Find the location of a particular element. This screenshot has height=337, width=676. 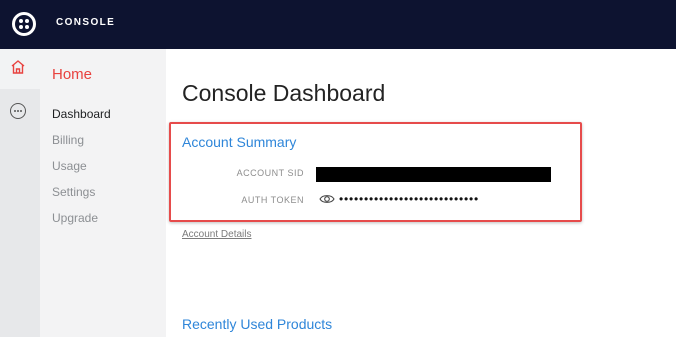

eye-icon is located at coordinates (327, 199).